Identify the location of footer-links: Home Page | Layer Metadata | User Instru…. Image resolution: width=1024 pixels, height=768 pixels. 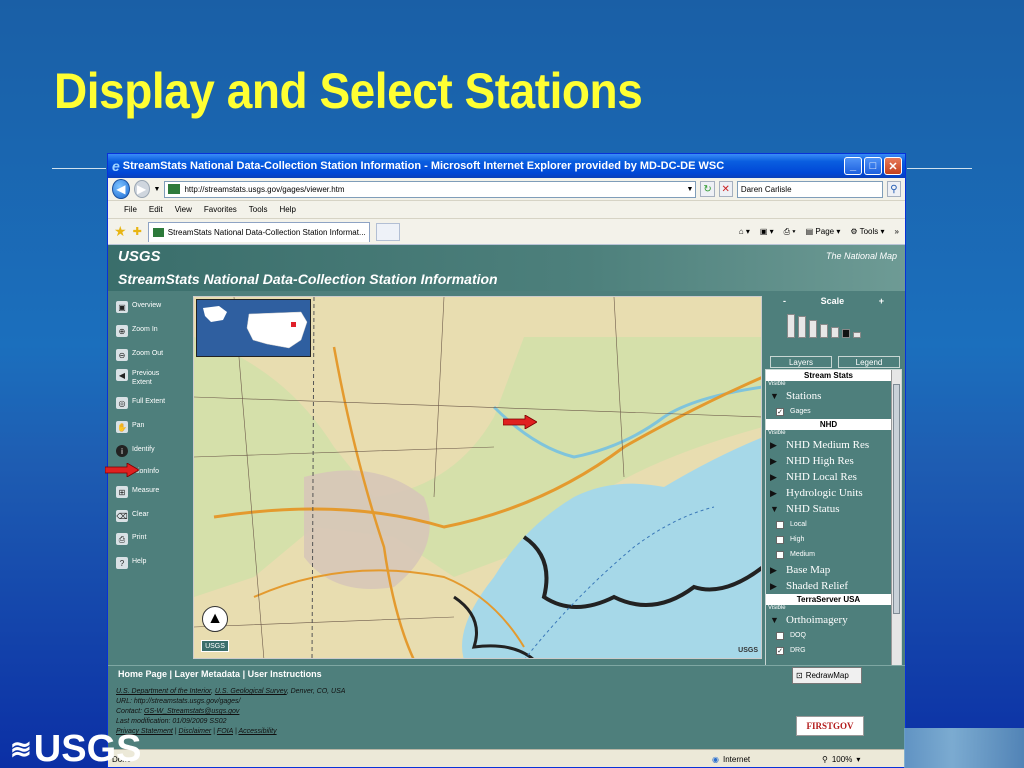
(220, 674).